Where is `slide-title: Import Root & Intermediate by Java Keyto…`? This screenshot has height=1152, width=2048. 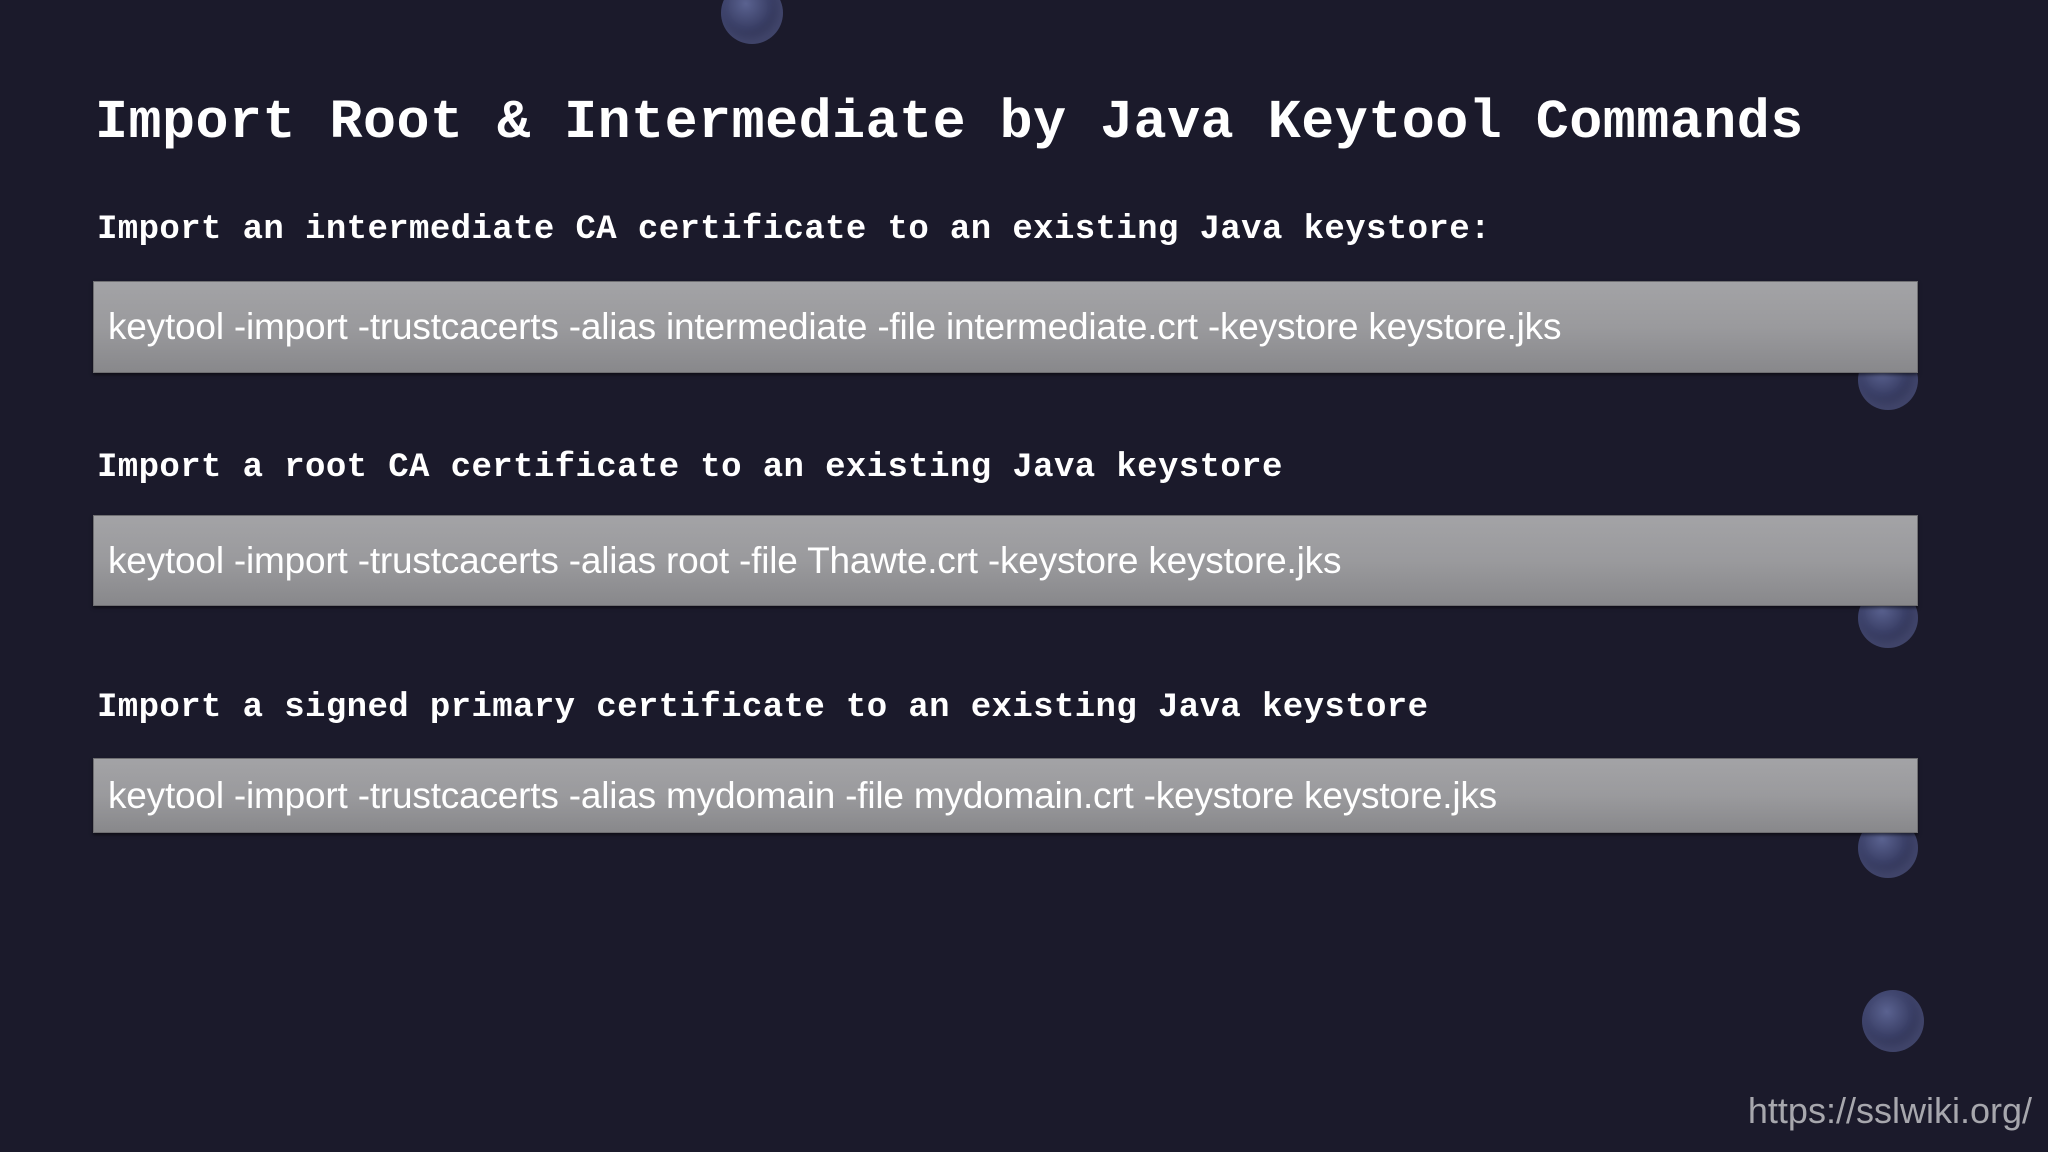
slide-title: Import Root & Intermediate by Java Keyto… is located at coordinates (949, 122).